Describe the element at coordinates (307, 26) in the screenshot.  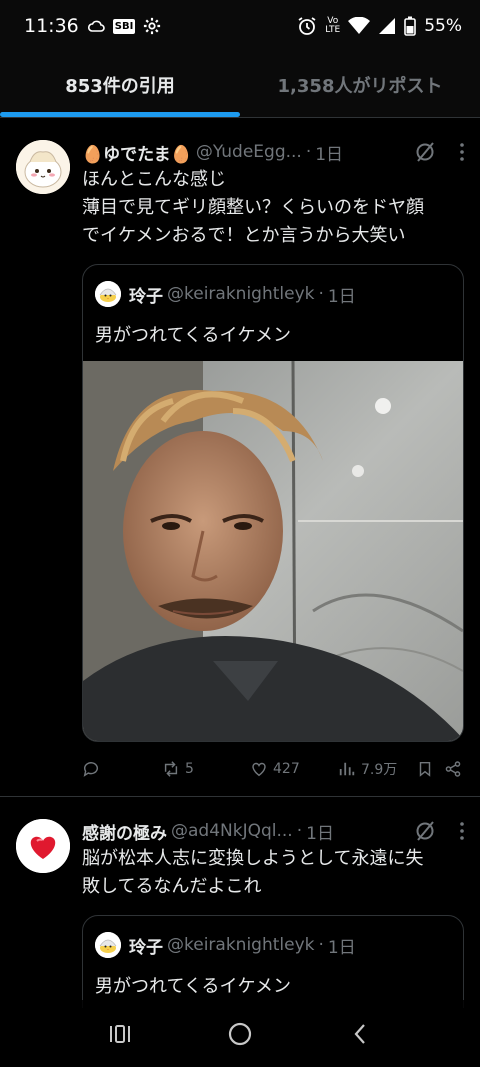
I see `alarm-icon` at that location.